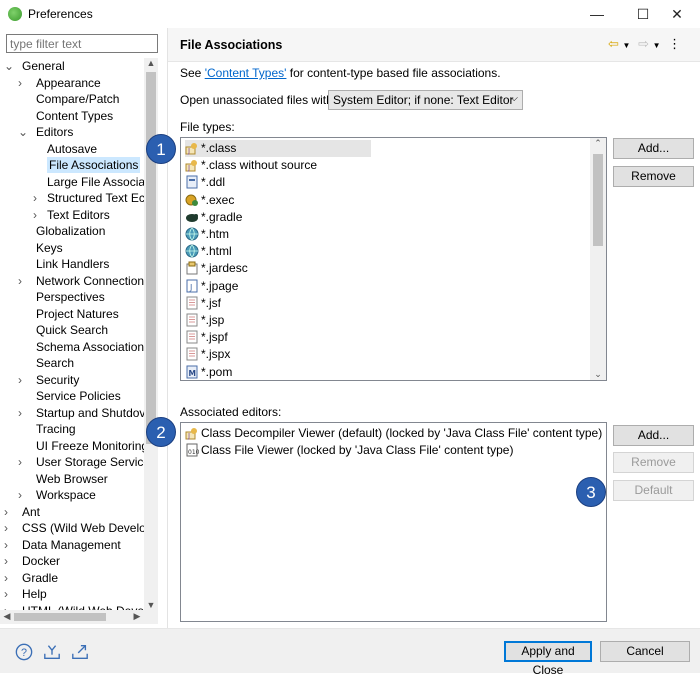 The image size is (700, 680). What do you see at coordinates (167, 328) in the screenshot?
I see `sash-divider` at bounding box center [167, 328].